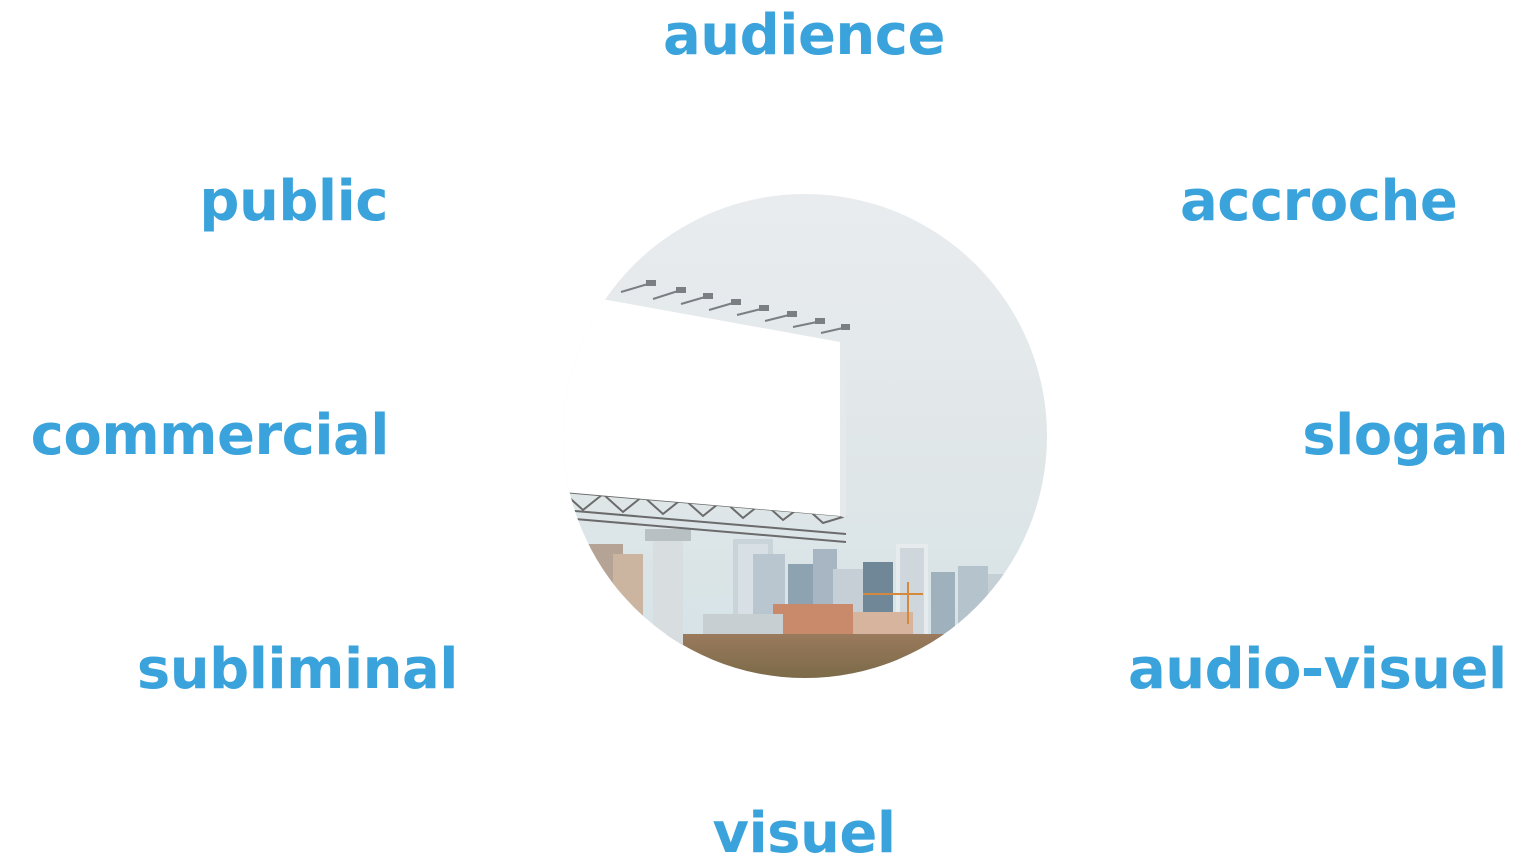 This screenshot has height=866, width=1527. Describe the element at coordinates (210, 435) in the screenshot. I see `word-commercial: commercial` at that location.